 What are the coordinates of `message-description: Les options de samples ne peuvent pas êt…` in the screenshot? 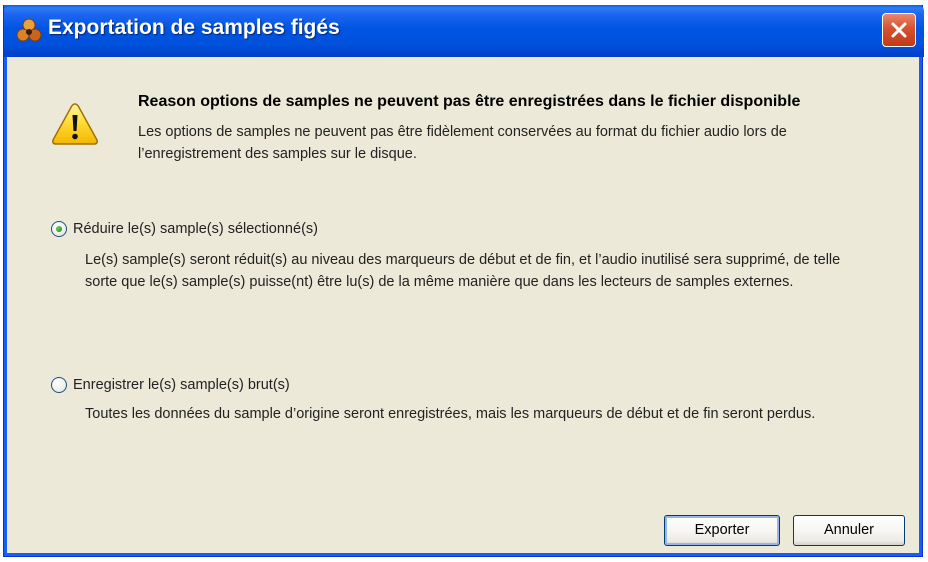 It's located at (462, 143).